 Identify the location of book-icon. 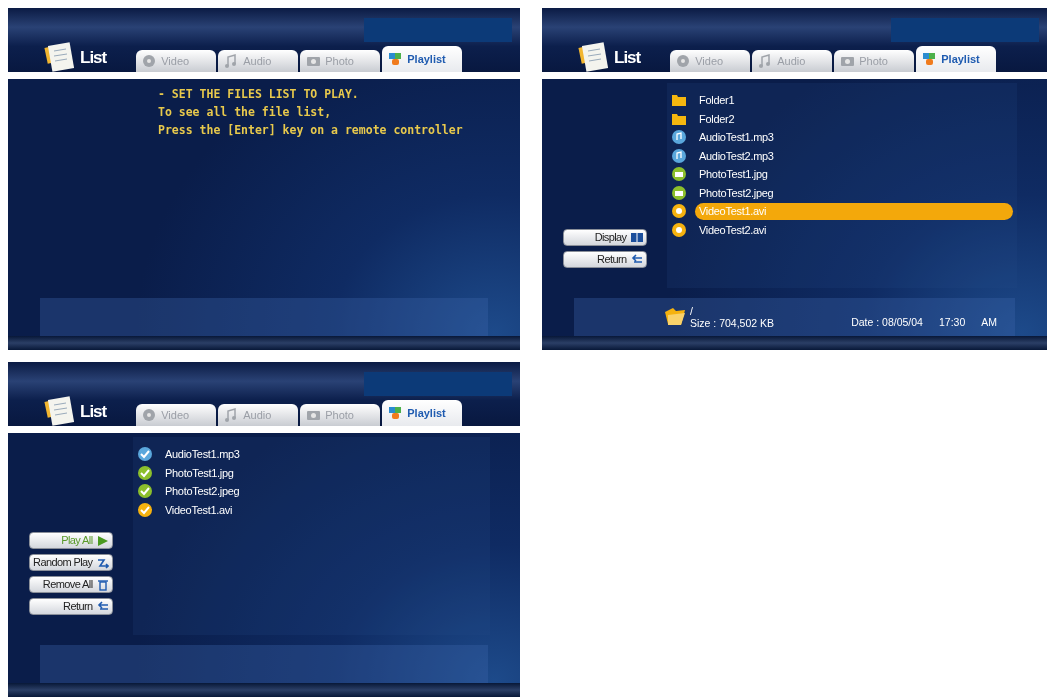
(636, 237).